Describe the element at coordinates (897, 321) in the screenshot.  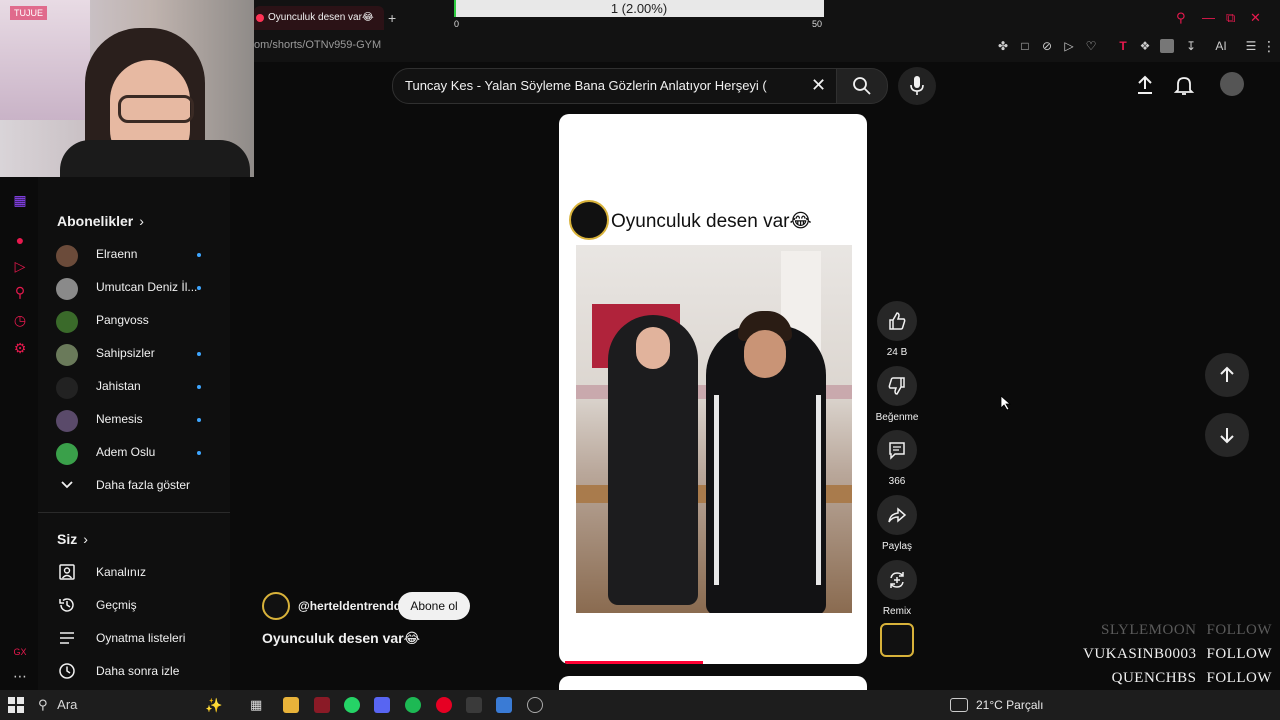
I see `like-button` at that location.